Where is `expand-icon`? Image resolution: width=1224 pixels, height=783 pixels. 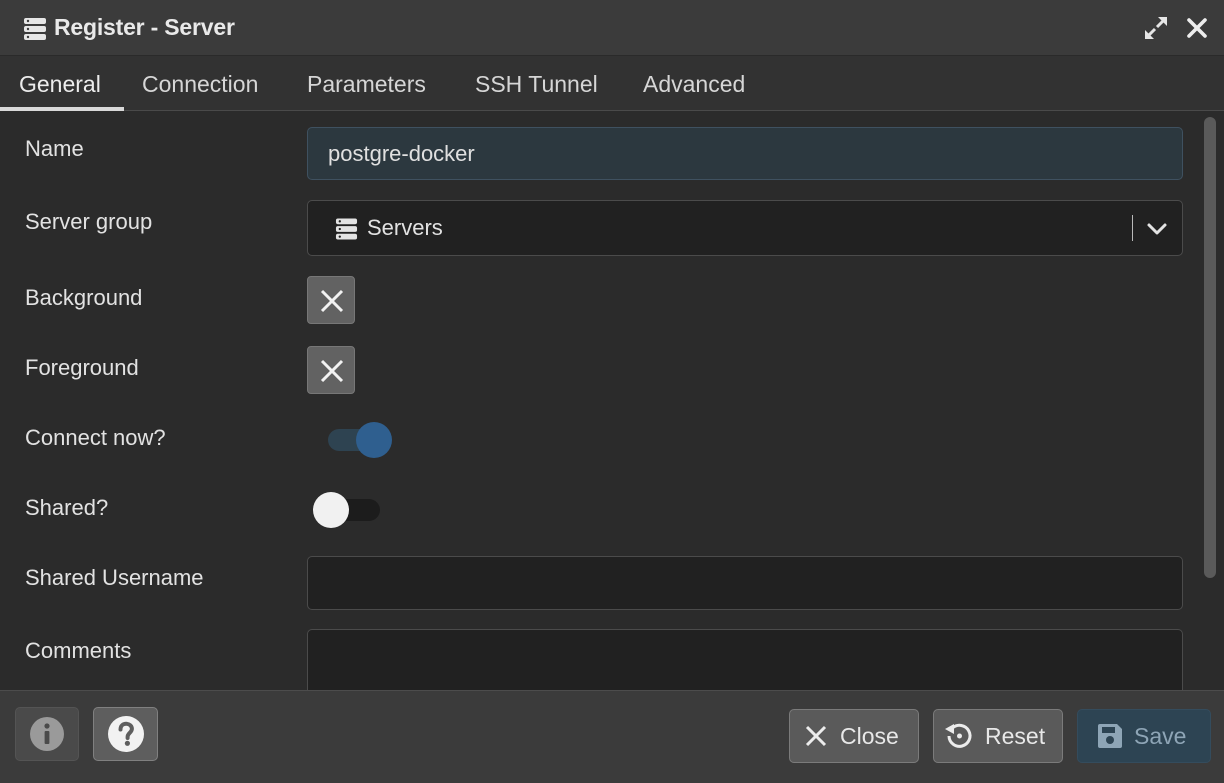 expand-icon is located at coordinates (1156, 28).